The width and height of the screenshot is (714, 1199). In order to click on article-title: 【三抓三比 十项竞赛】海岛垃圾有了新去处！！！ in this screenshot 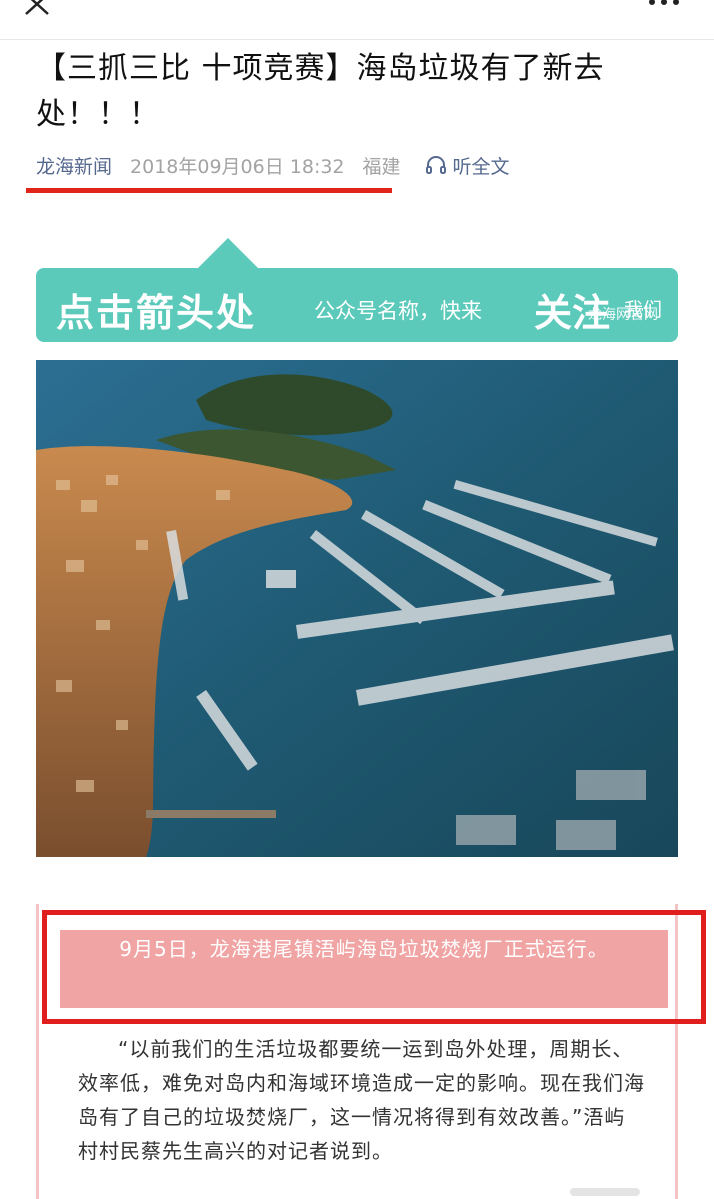, I will do `click(320, 91)`.